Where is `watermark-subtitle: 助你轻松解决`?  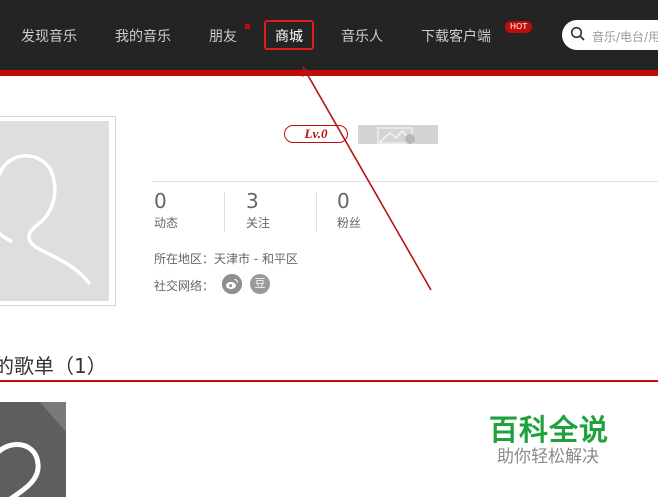
watermark-subtitle: 助你轻松解决 is located at coordinates (548, 457).